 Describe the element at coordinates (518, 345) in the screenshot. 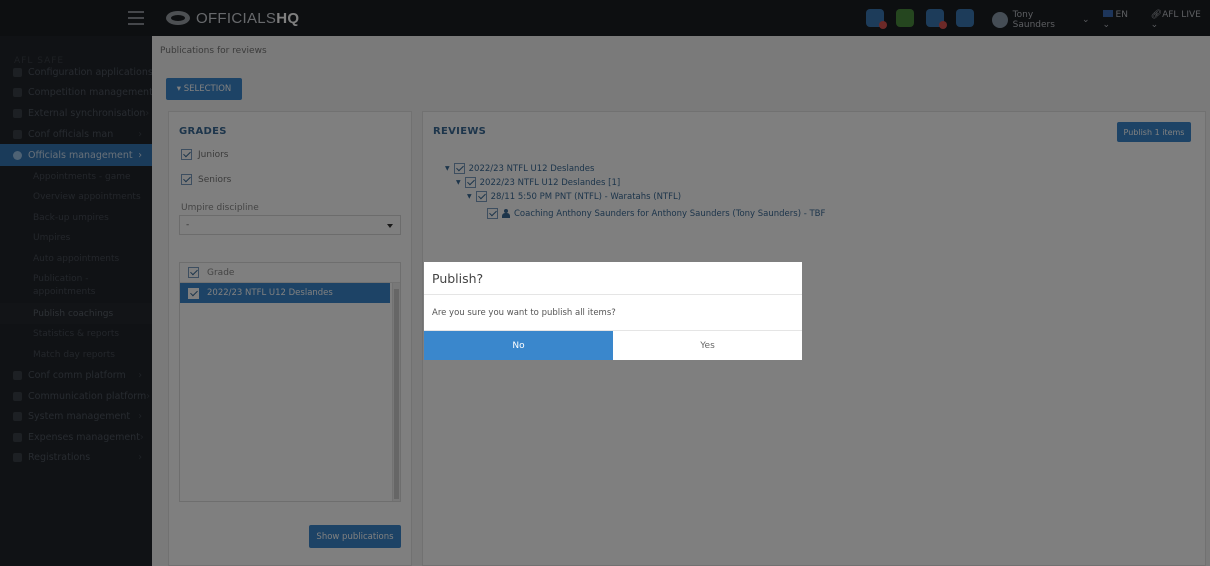

I see `no-button: No` at that location.